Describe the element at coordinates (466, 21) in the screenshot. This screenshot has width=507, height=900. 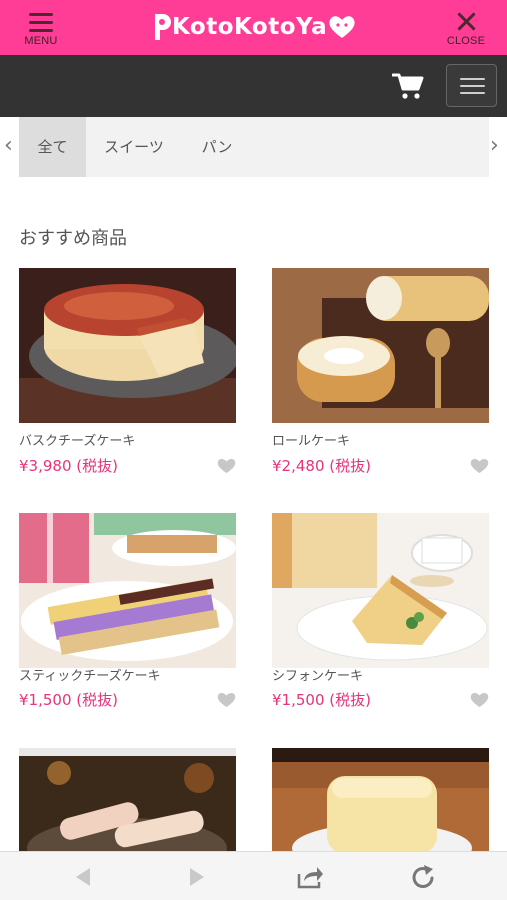
I see `close-icon` at that location.